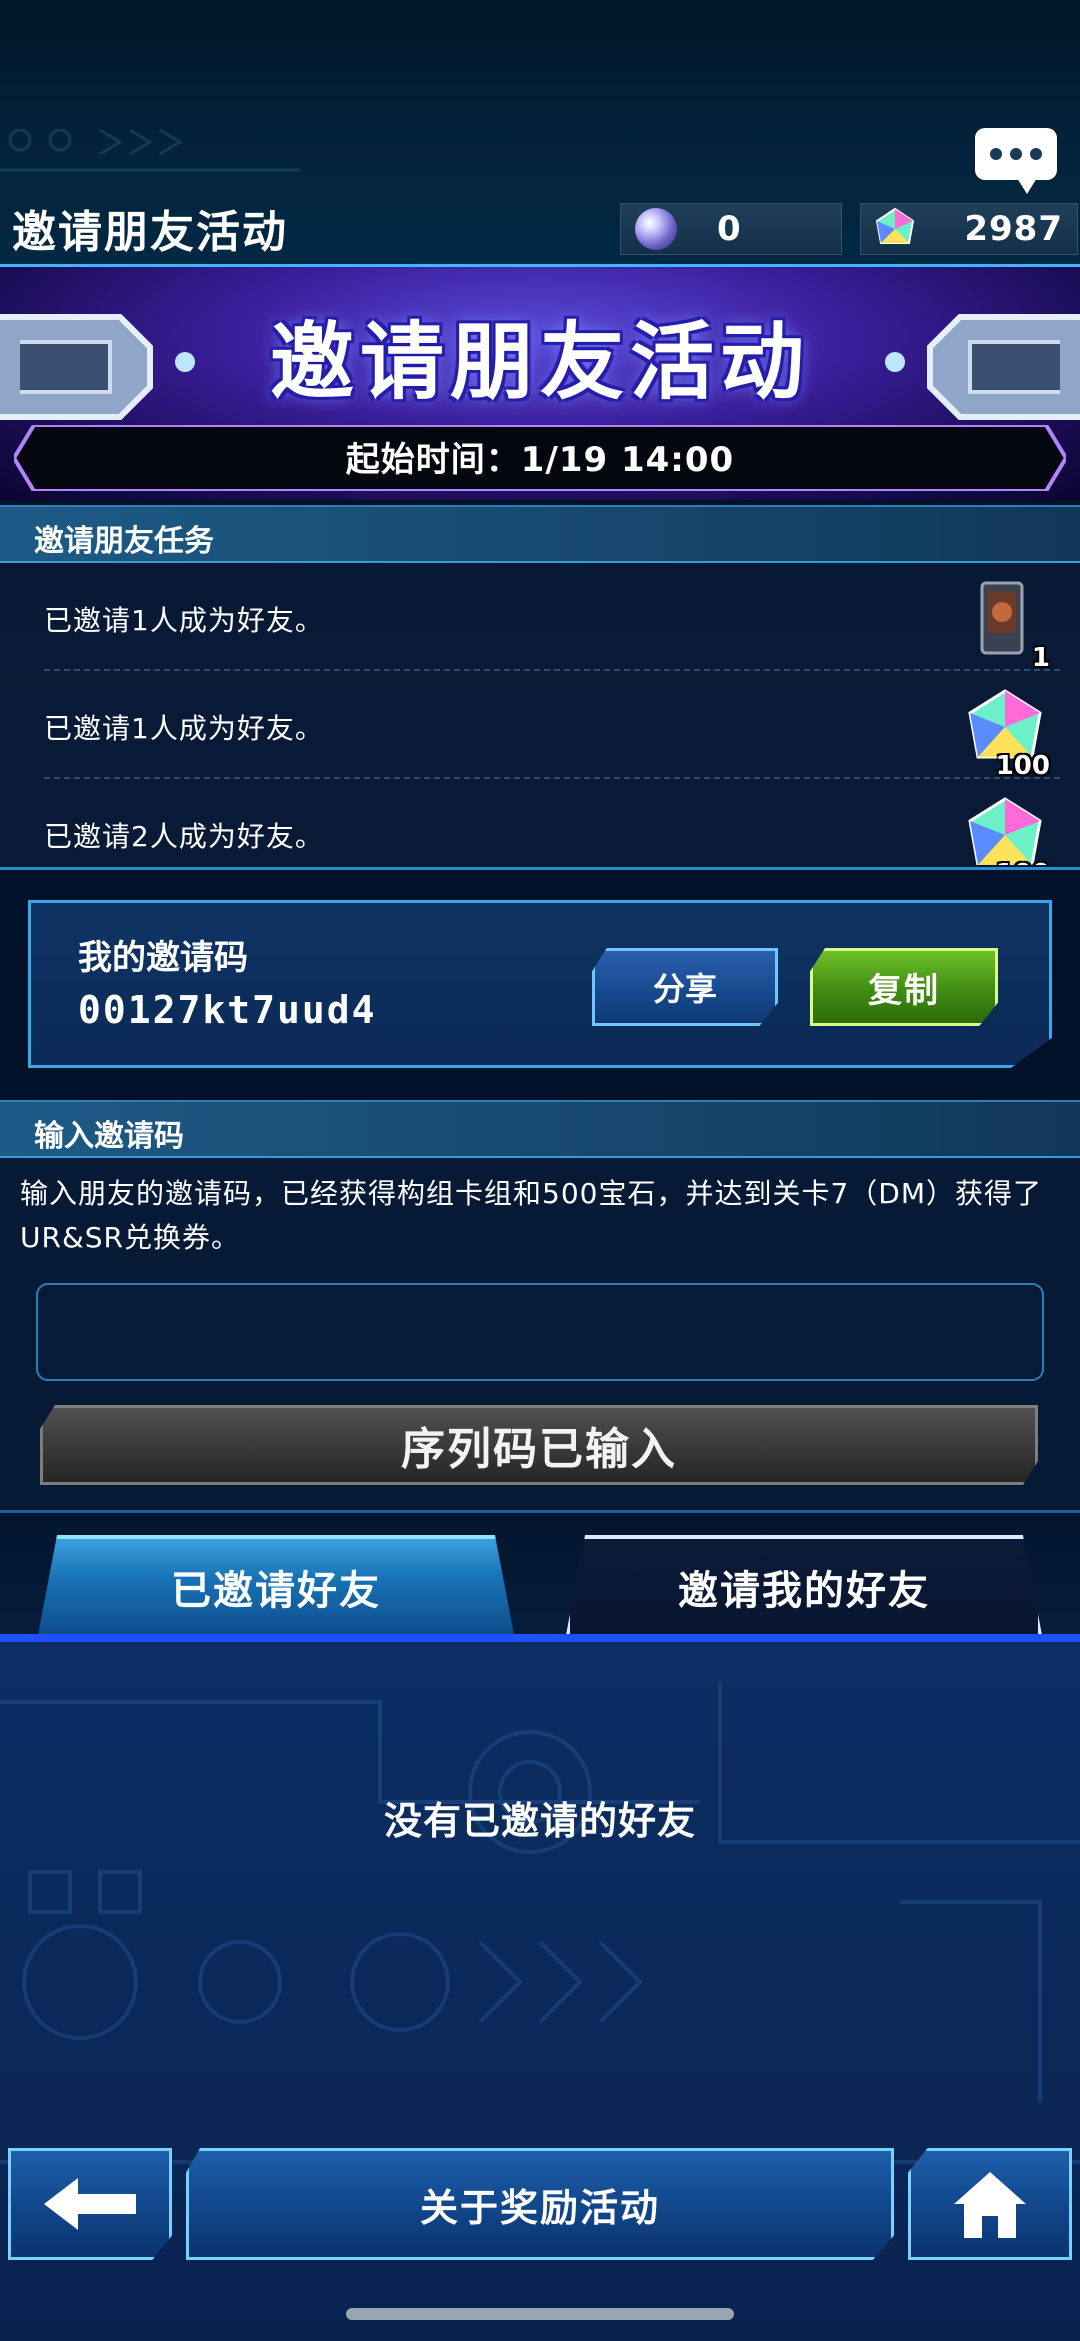  What do you see at coordinates (540, 1129) in the screenshot?
I see `enter-code-header: 输入邀请码` at bounding box center [540, 1129].